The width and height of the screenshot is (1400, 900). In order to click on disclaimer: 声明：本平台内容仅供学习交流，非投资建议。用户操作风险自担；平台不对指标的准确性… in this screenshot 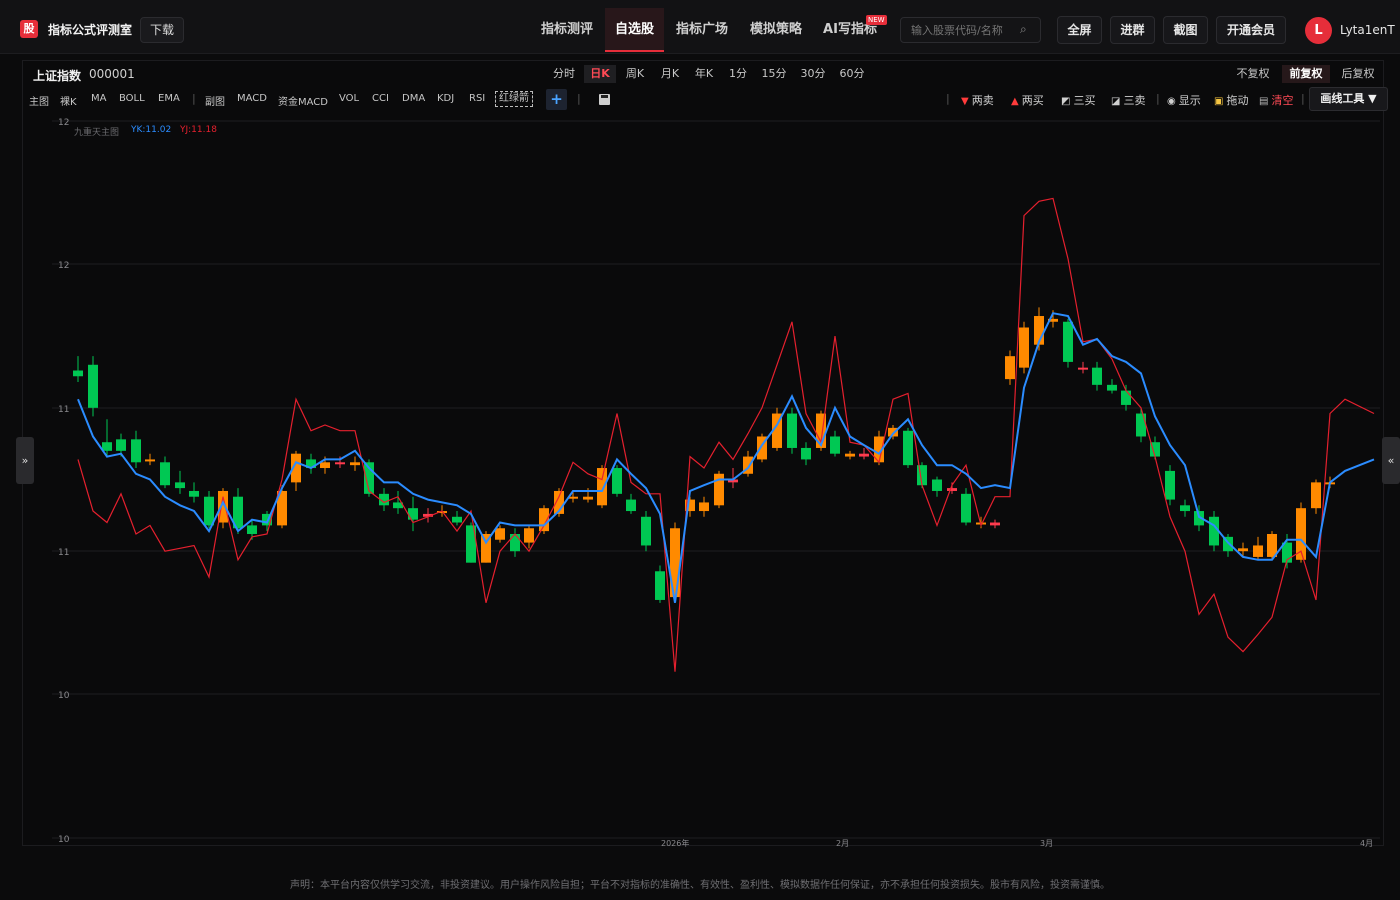, I will do `click(700, 885)`.